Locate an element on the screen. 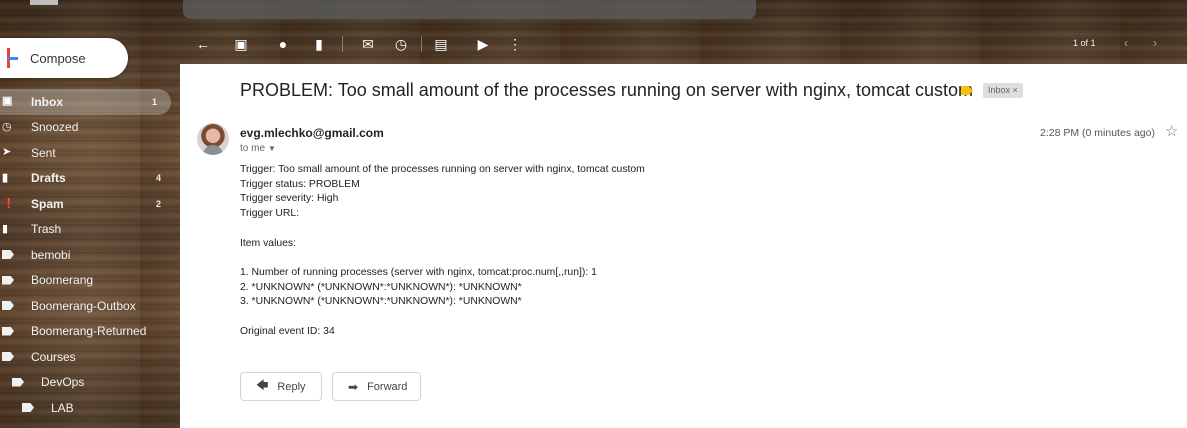 Image resolution: width=1187 pixels, height=428 pixels. sidebar-item-sent: ➤ Sent is located at coordinates (87, 153).